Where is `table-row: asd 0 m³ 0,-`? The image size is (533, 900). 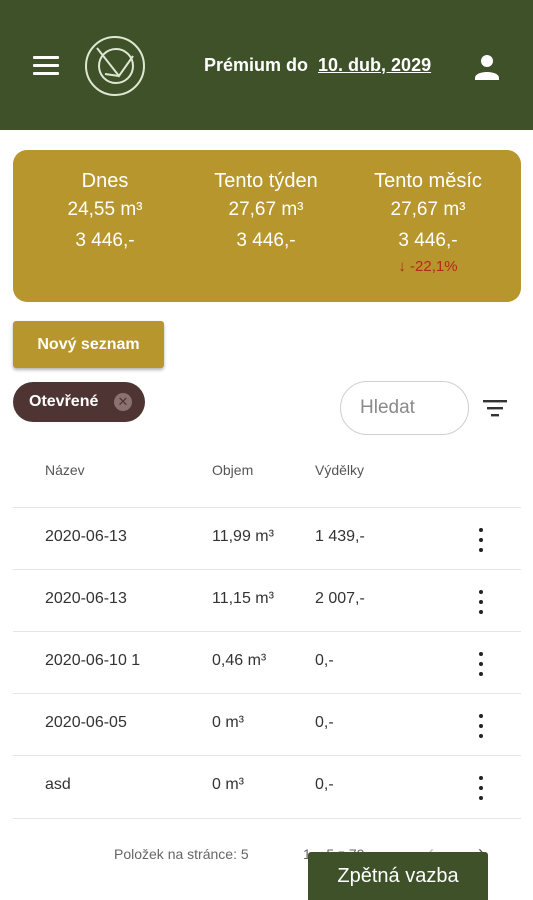
table-row: asd 0 m³ 0,- is located at coordinates (267, 786).